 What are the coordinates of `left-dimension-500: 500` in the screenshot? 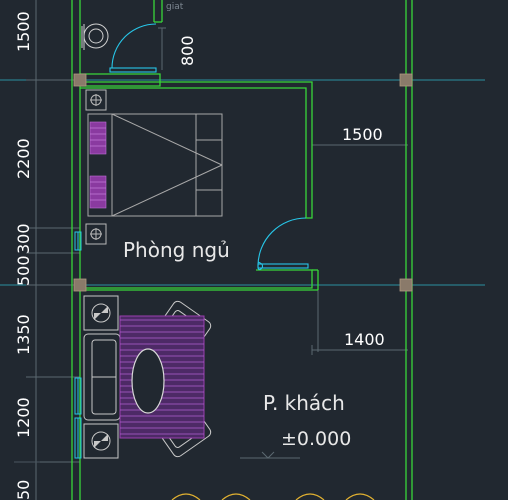 It's located at (23, 270).